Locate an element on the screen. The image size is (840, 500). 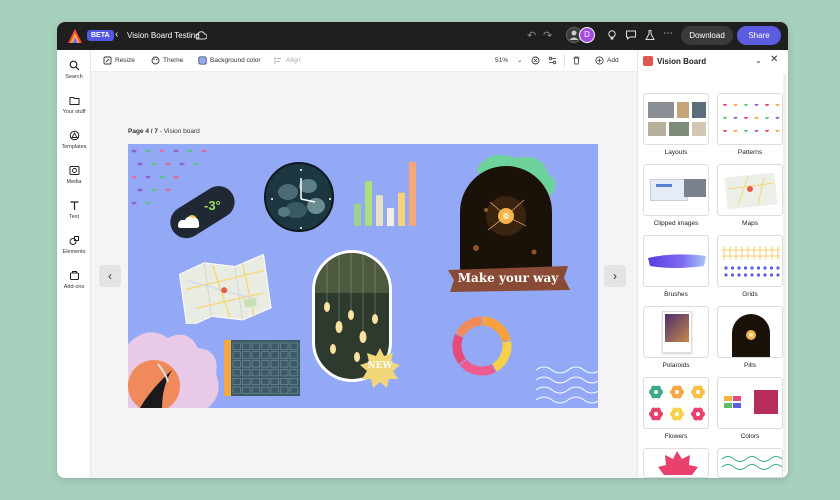
redo-icon: ↷ is located at coordinates (547, 35).